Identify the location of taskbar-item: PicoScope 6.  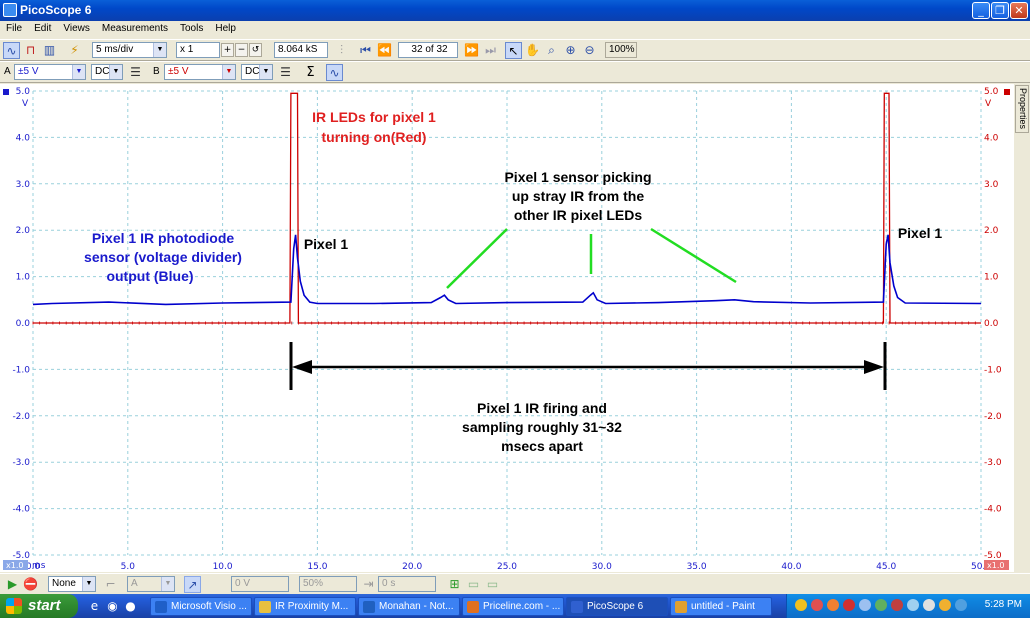
(617, 606).